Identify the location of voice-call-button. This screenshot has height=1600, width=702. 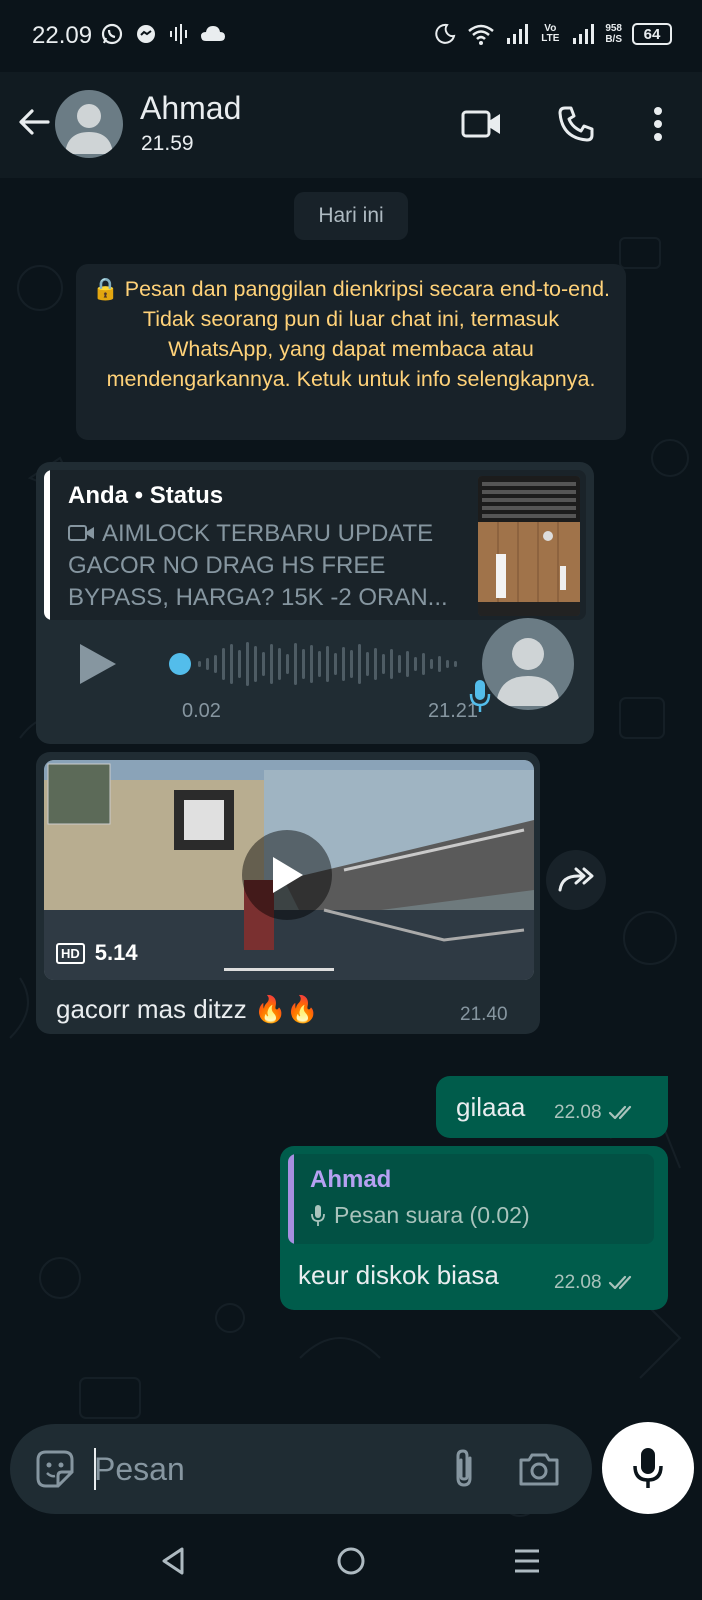
(576, 124).